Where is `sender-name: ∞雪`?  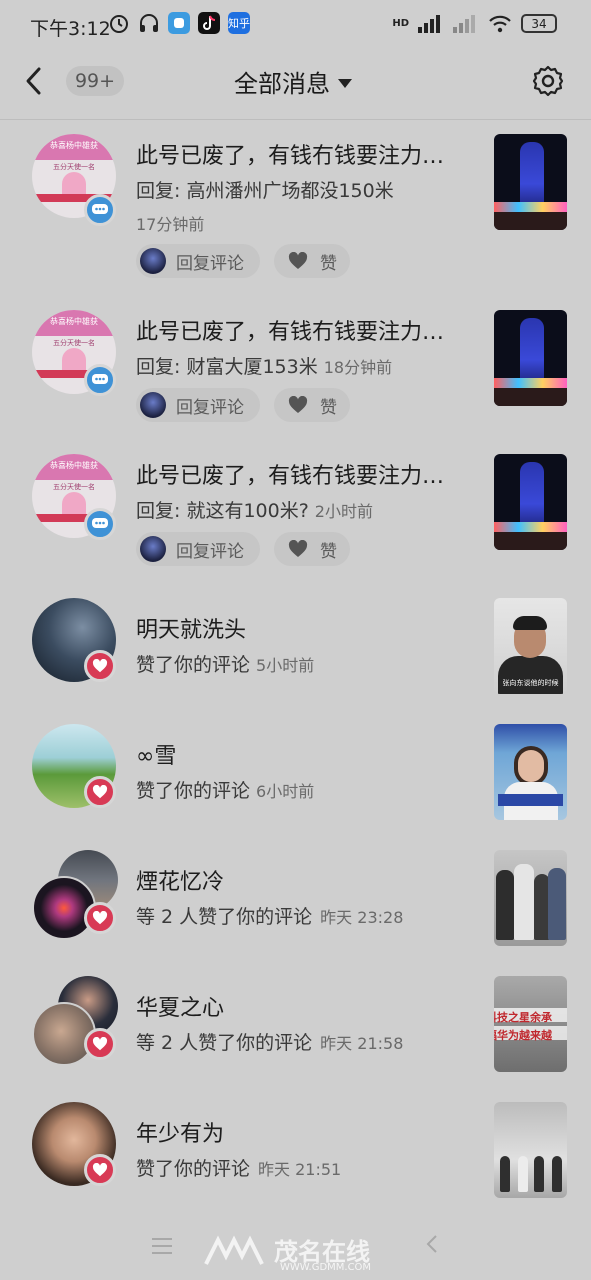
sender-name: ∞雪 is located at coordinates (156, 754).